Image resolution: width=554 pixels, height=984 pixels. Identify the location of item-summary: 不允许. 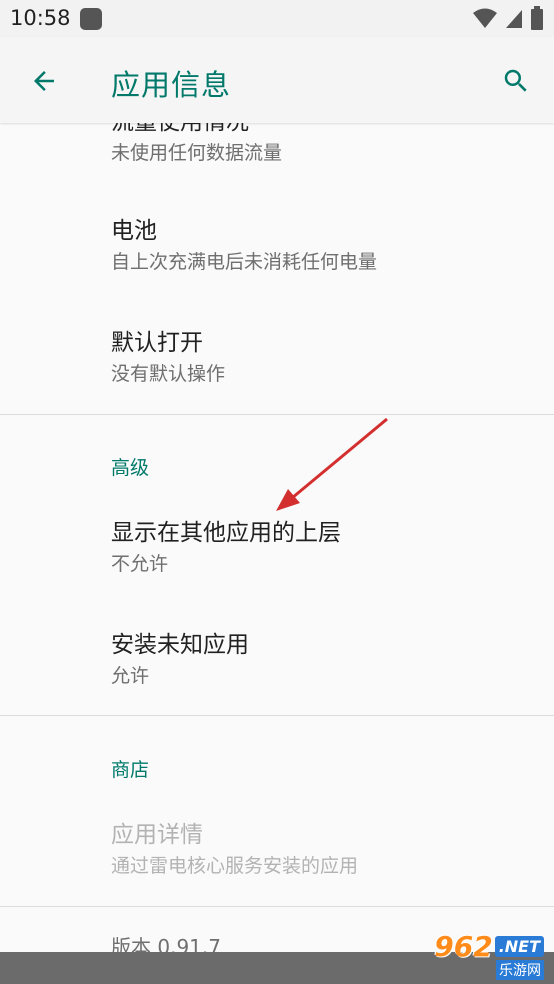
(140, 564).